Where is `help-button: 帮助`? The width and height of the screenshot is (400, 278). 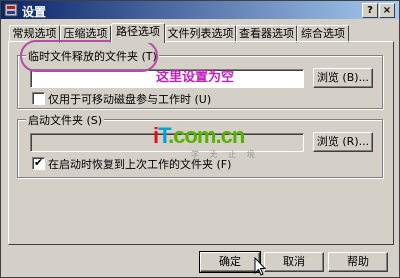 help-button: 帮助 is located at coordinates (358, 262).